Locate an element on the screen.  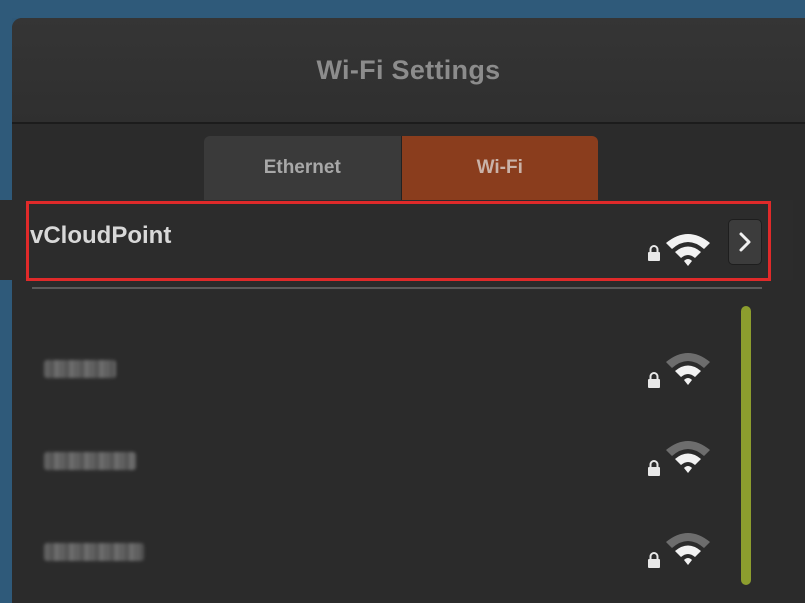
network-details-button is located at coordinates (745, 242).